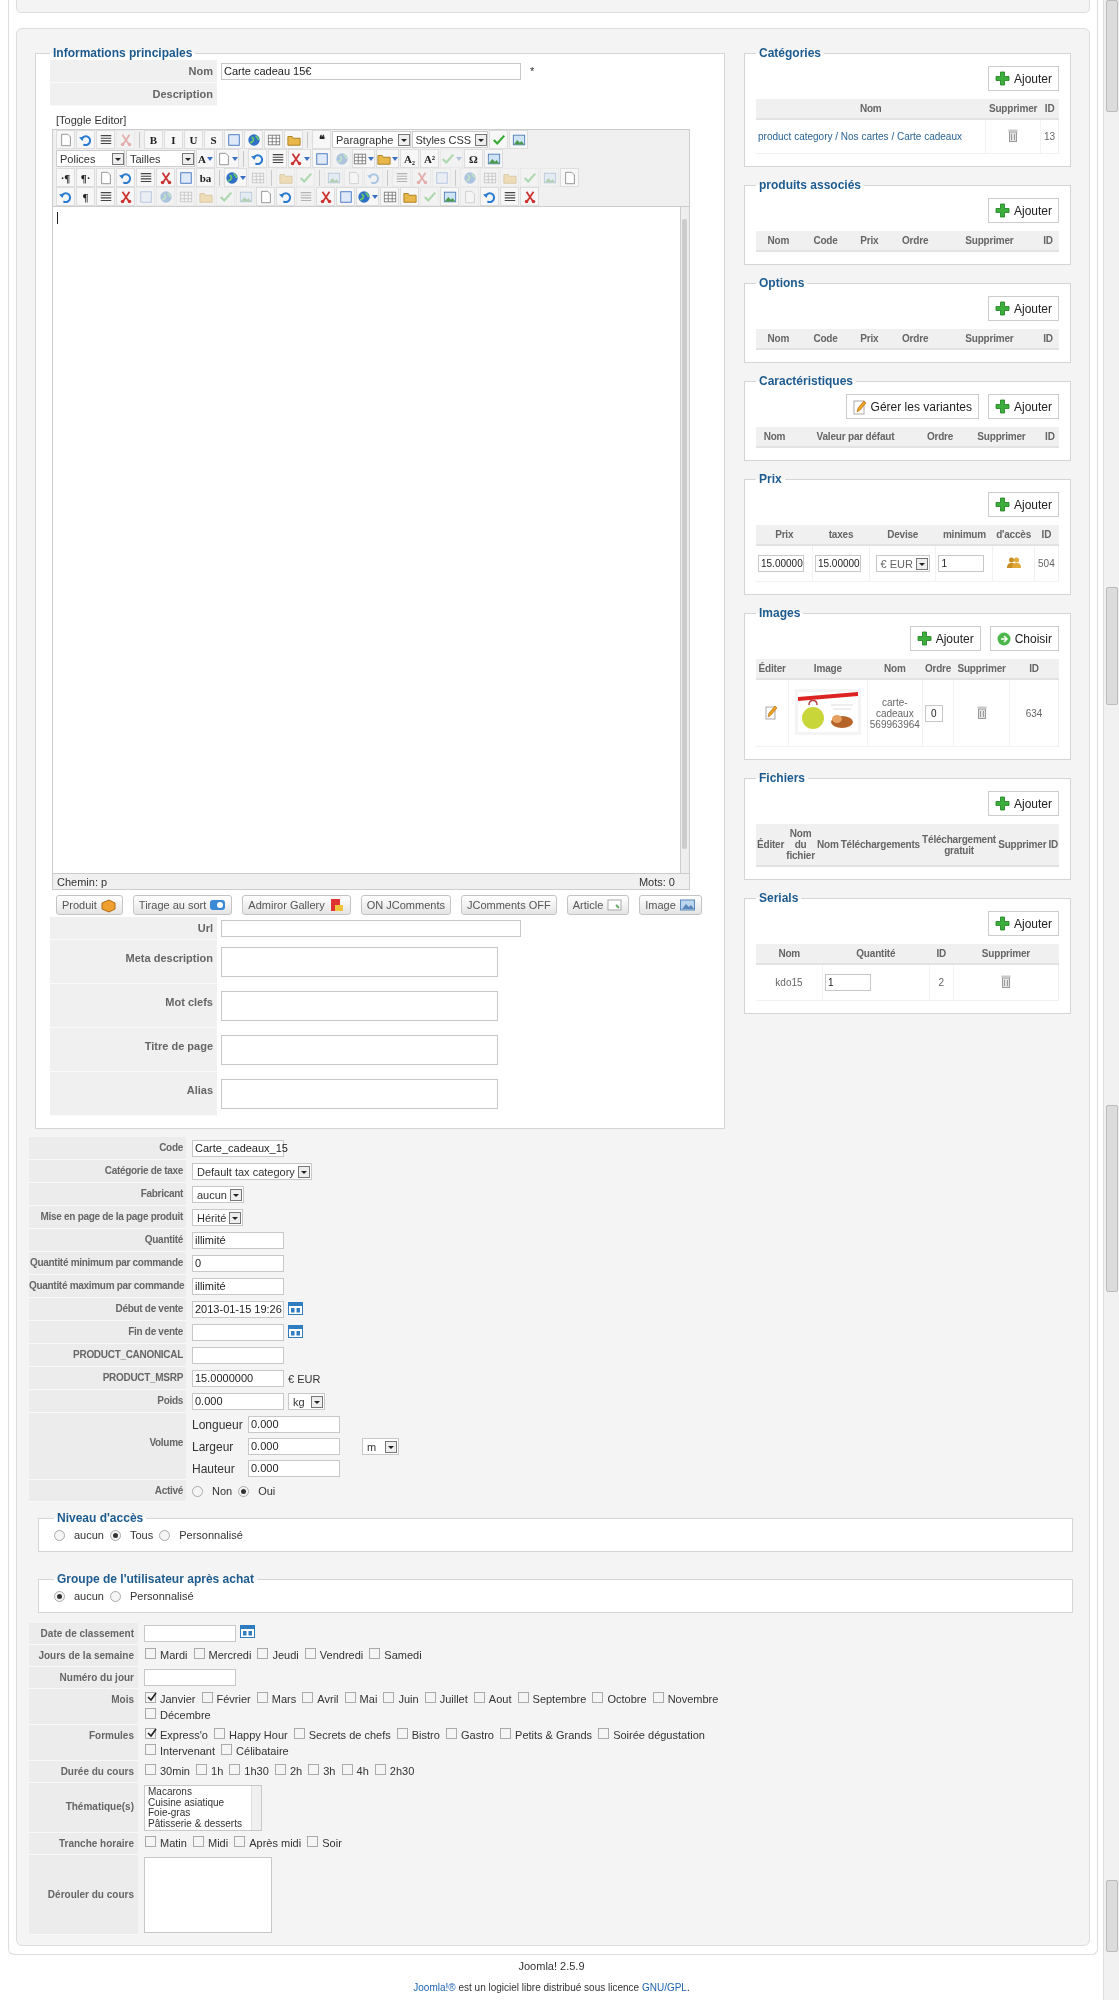 The image size is (1119, 2000). I want to click on toggle-link: [Toggle Editor], so click(91, 120).